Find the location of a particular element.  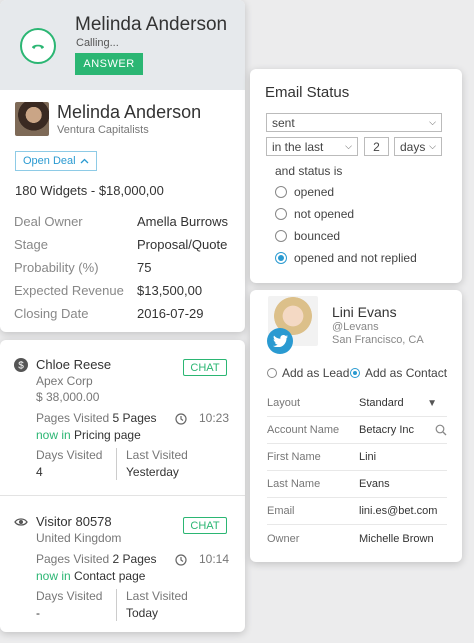

lead-field-last-name: Last Name Evans is located at coordinates (357, 484).